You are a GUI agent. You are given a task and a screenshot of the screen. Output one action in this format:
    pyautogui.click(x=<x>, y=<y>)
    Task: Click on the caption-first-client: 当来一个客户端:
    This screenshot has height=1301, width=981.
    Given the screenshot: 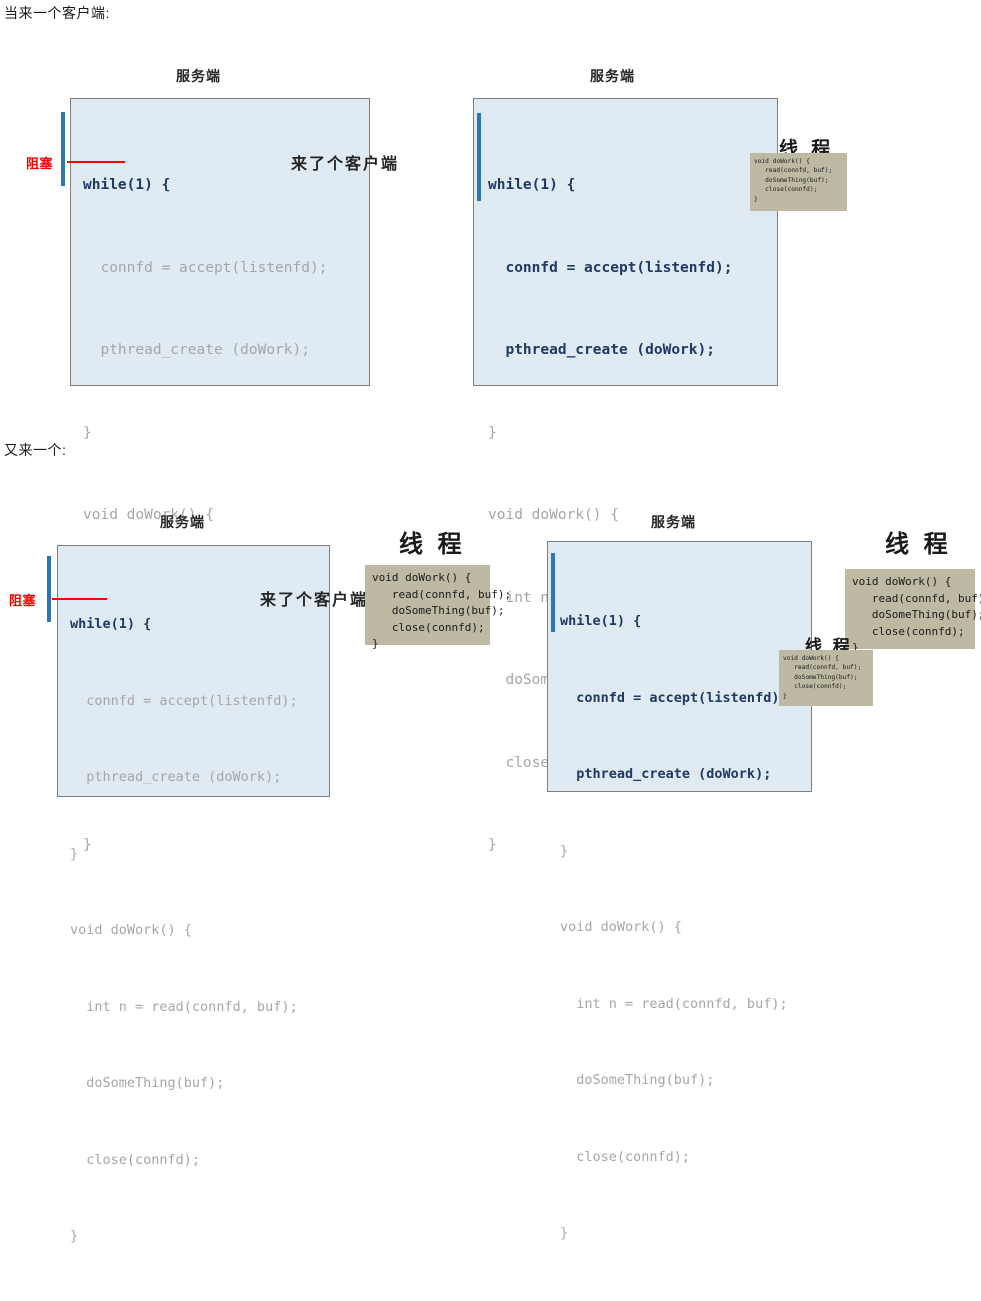 What is the action you would take?
    pyautogui.click(x=57, y=13)
    